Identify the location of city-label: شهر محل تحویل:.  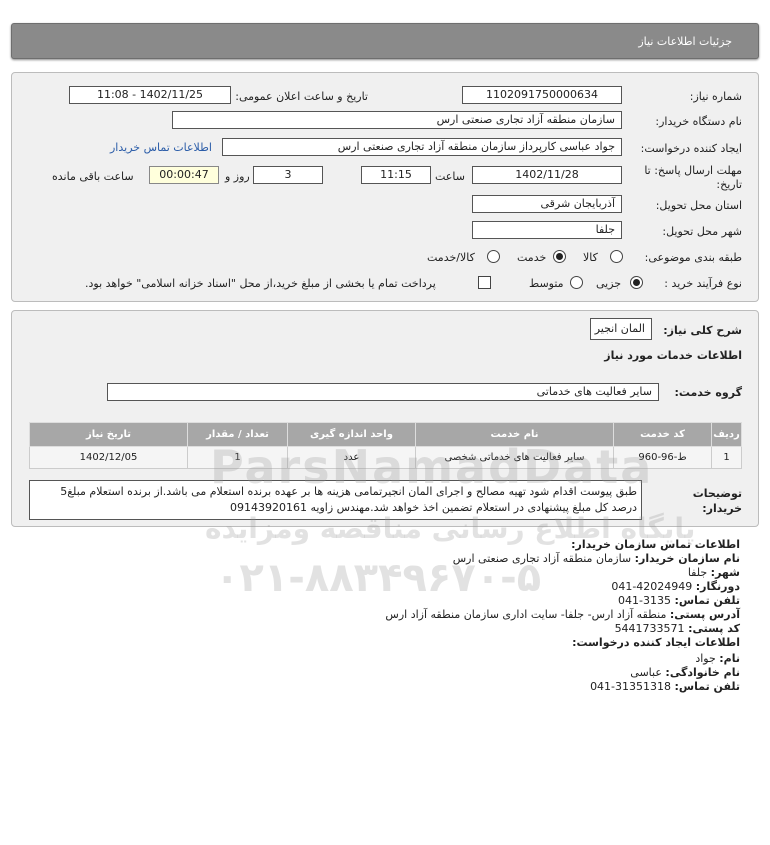
(702, 231).